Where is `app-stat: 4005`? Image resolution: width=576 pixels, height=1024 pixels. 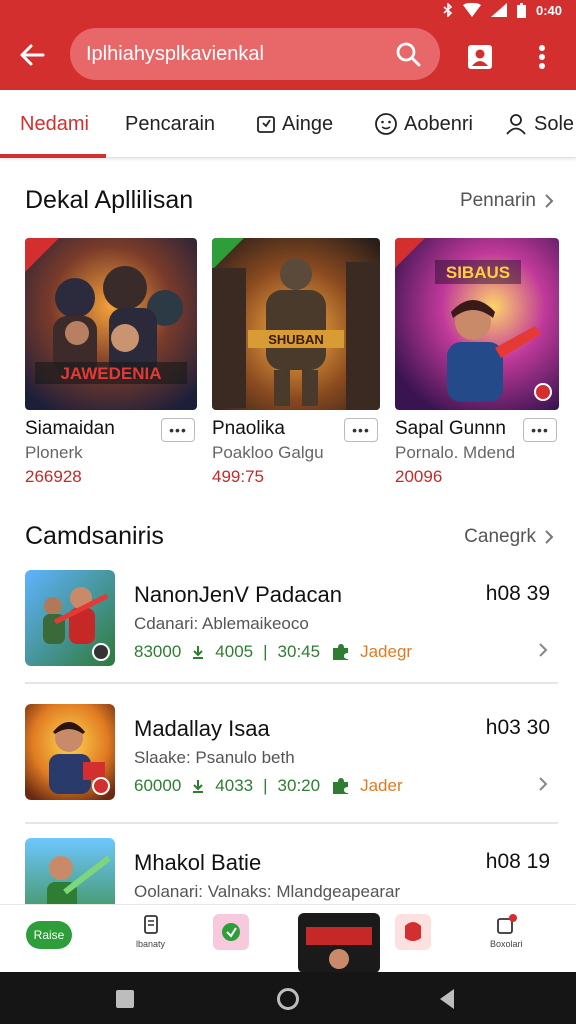
app-stat: 4005 is located at coordinates (234, 651).